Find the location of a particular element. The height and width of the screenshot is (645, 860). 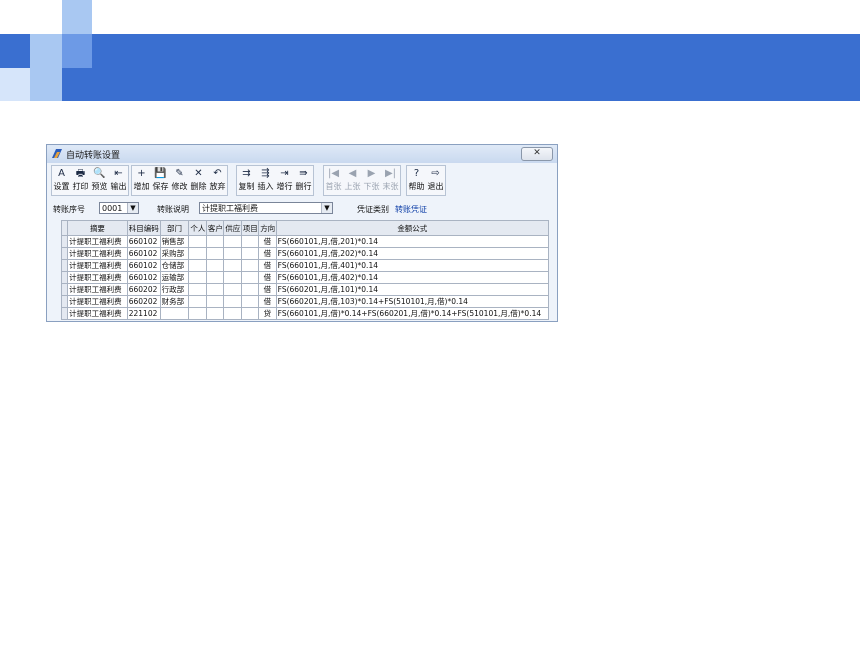

toolbar-button: ⇤ 输出 is located at coordinates (118, 180).